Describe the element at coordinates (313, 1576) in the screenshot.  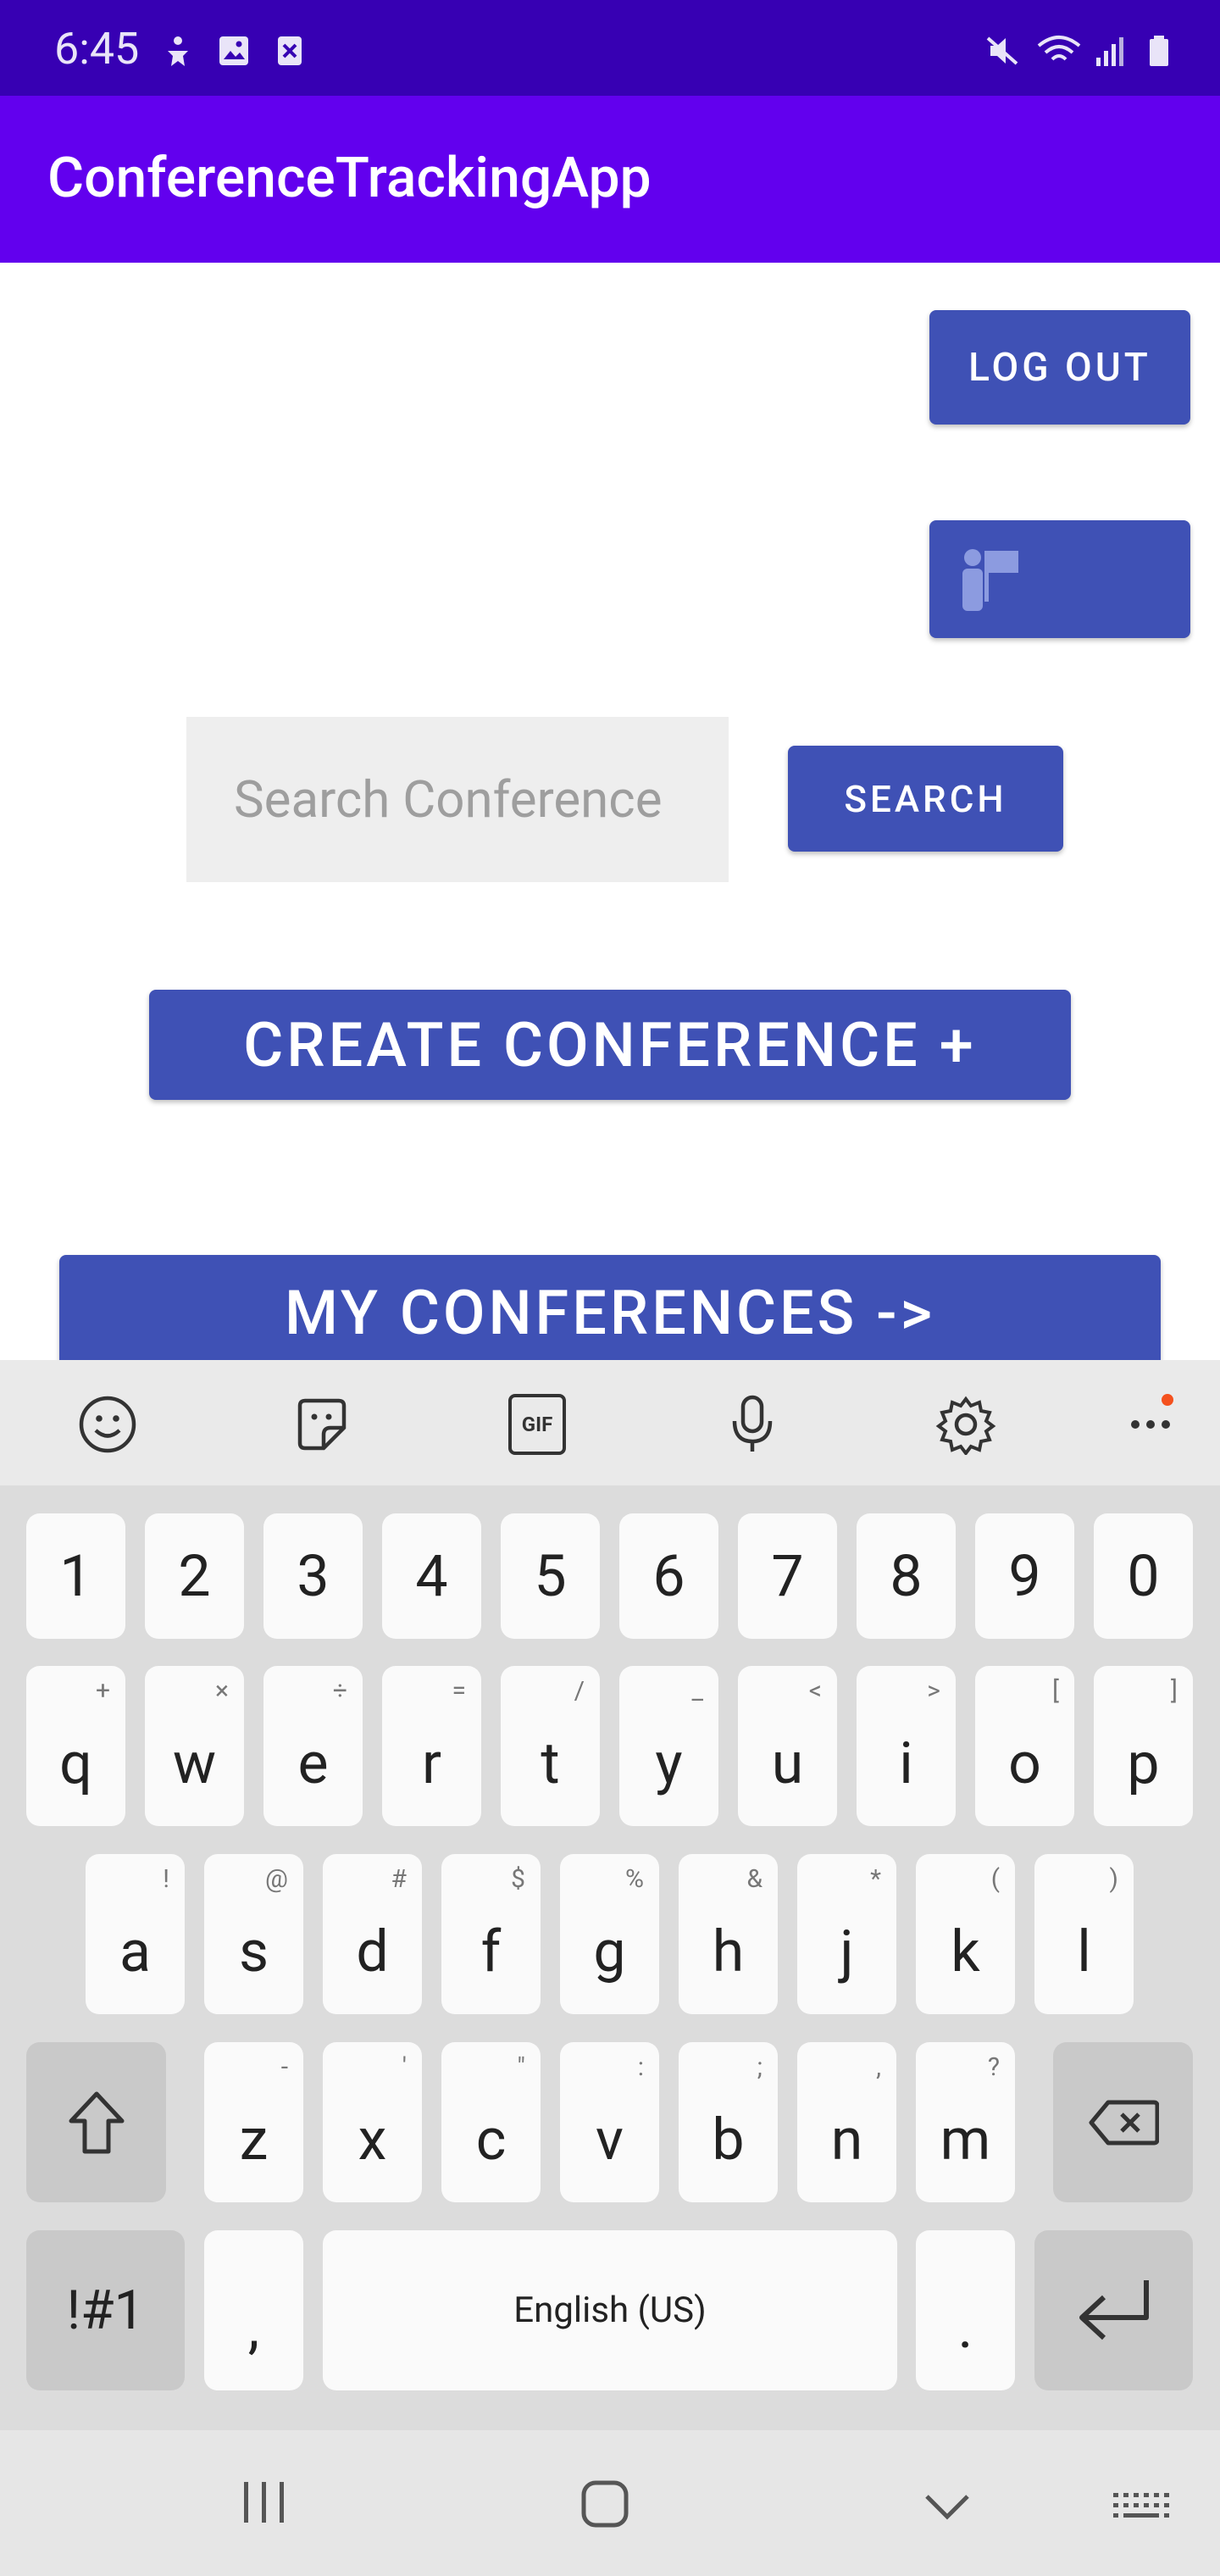
I see `key-3: 3` at that location.